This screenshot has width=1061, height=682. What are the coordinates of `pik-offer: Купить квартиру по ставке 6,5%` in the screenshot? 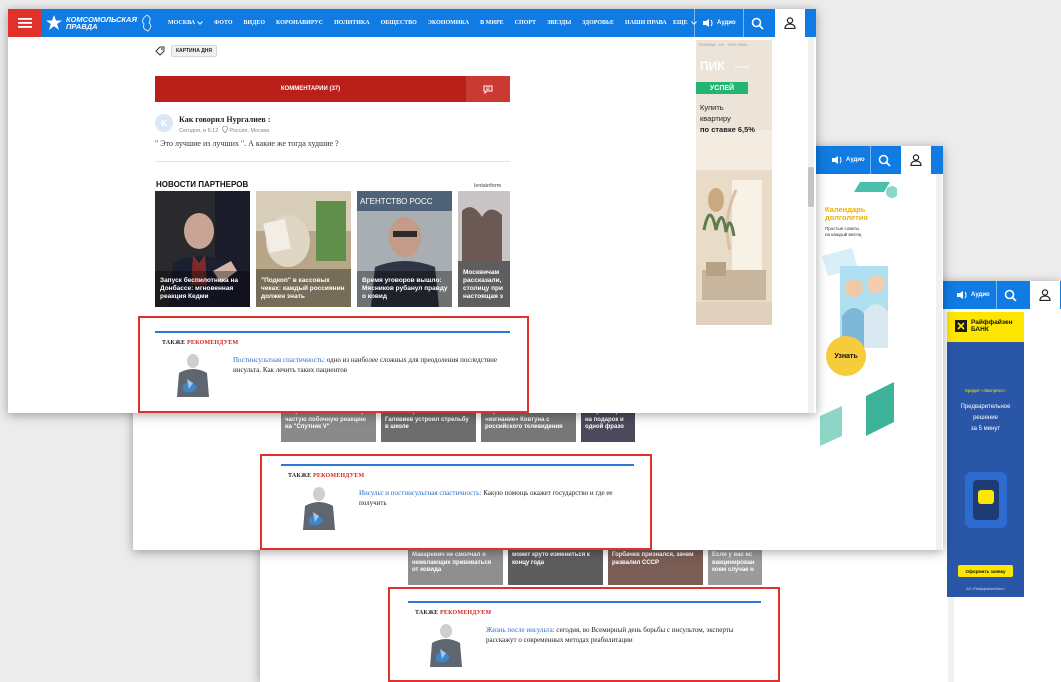 It's located at (727, 118).